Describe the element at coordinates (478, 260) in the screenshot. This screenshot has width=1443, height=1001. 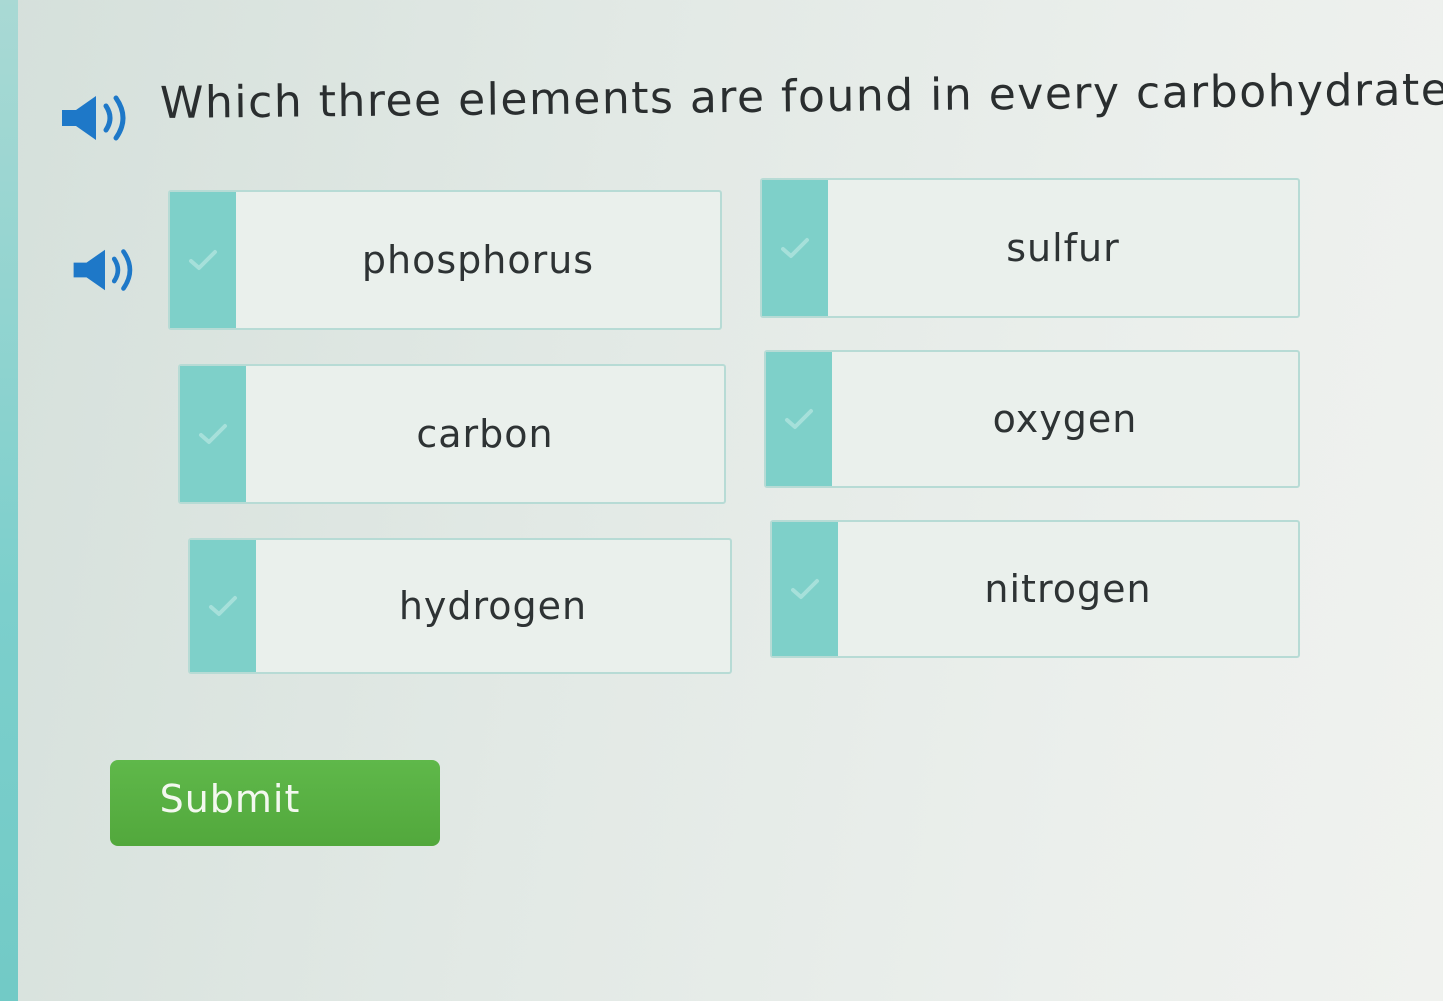
I see `option-label: phosphorus` at that location.